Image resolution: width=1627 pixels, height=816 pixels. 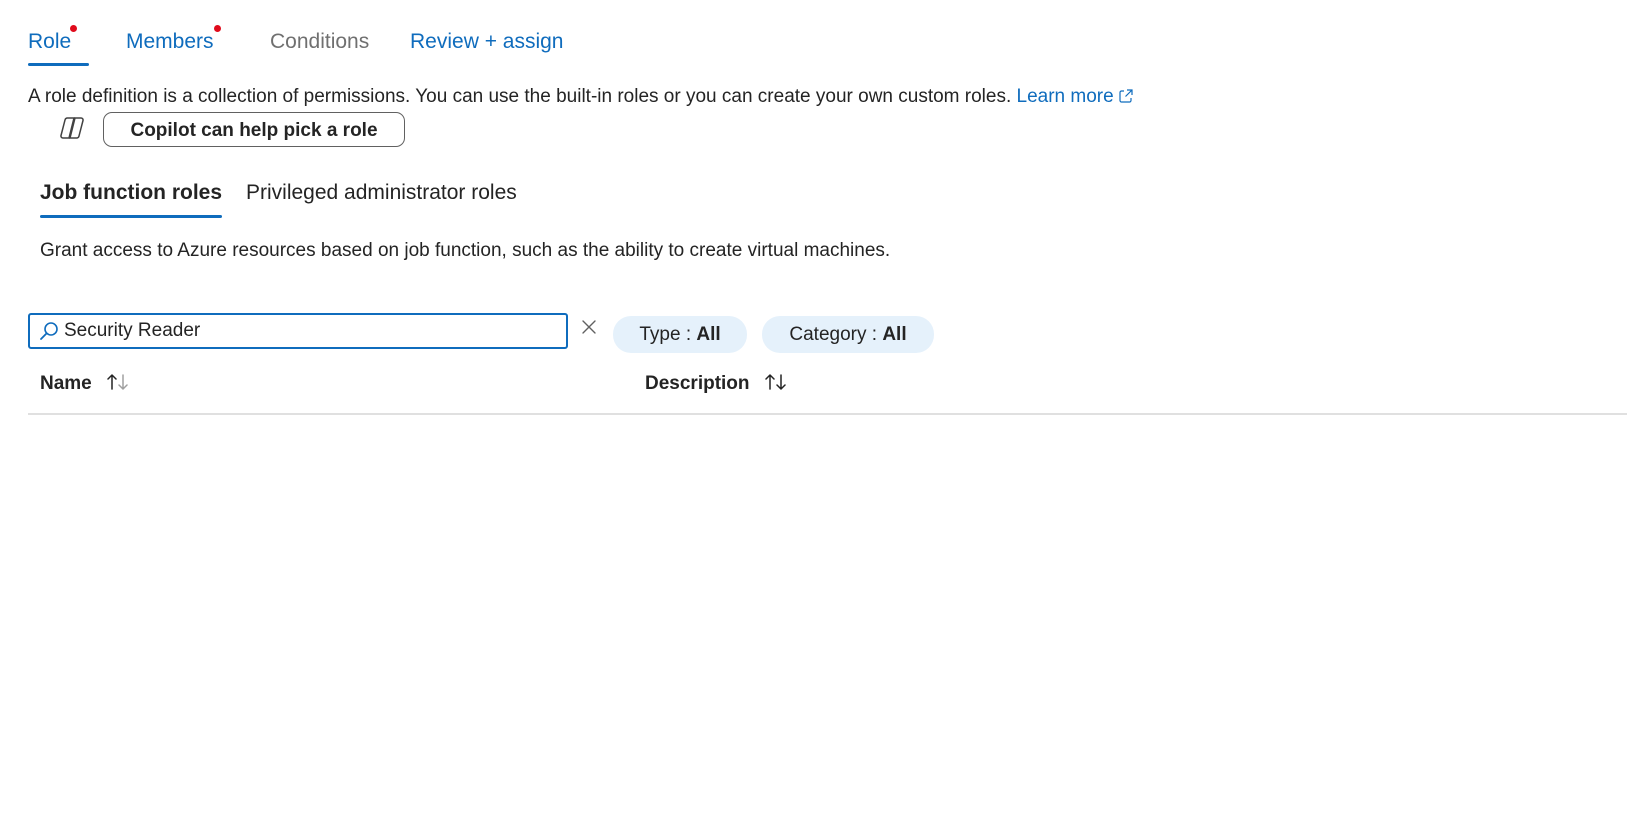 What do you see at coordinates (66, 383) in the screenshot?
I see `column-header-name-label: Name` at bounding box center [66, 383].